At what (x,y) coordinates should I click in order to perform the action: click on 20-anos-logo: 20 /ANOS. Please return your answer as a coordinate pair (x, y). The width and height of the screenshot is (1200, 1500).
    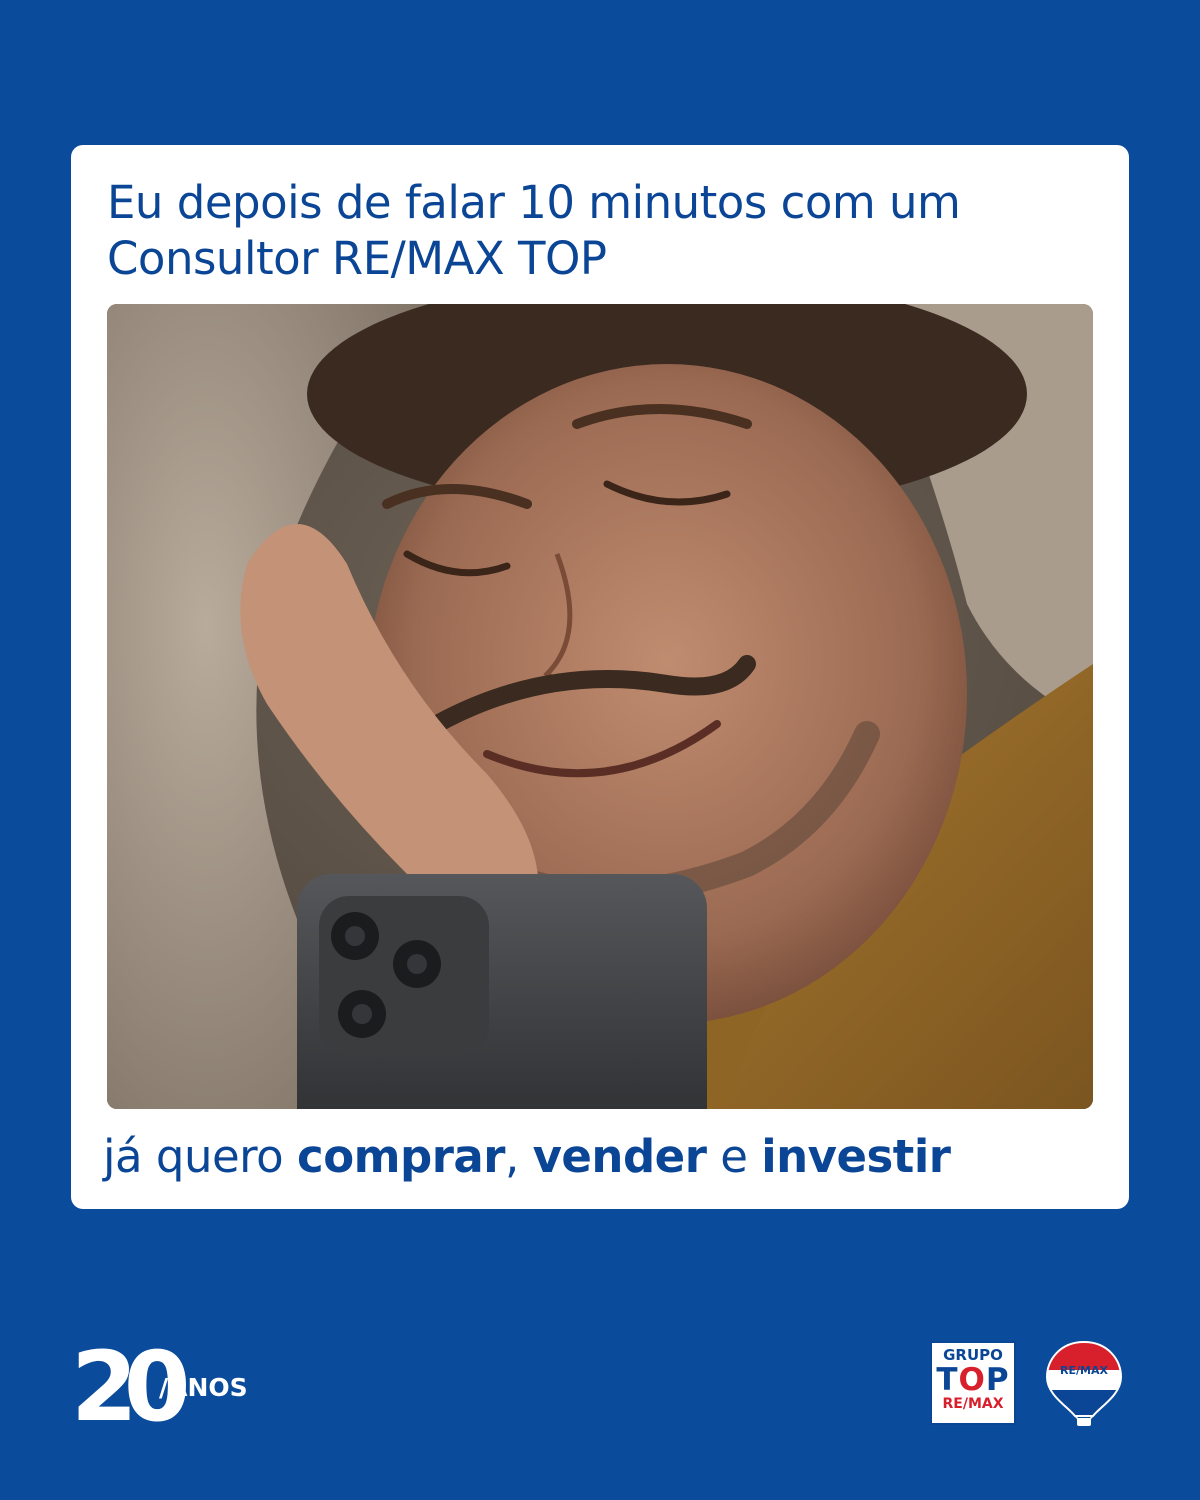
    Looking at the image, I should click on (159, 1382).